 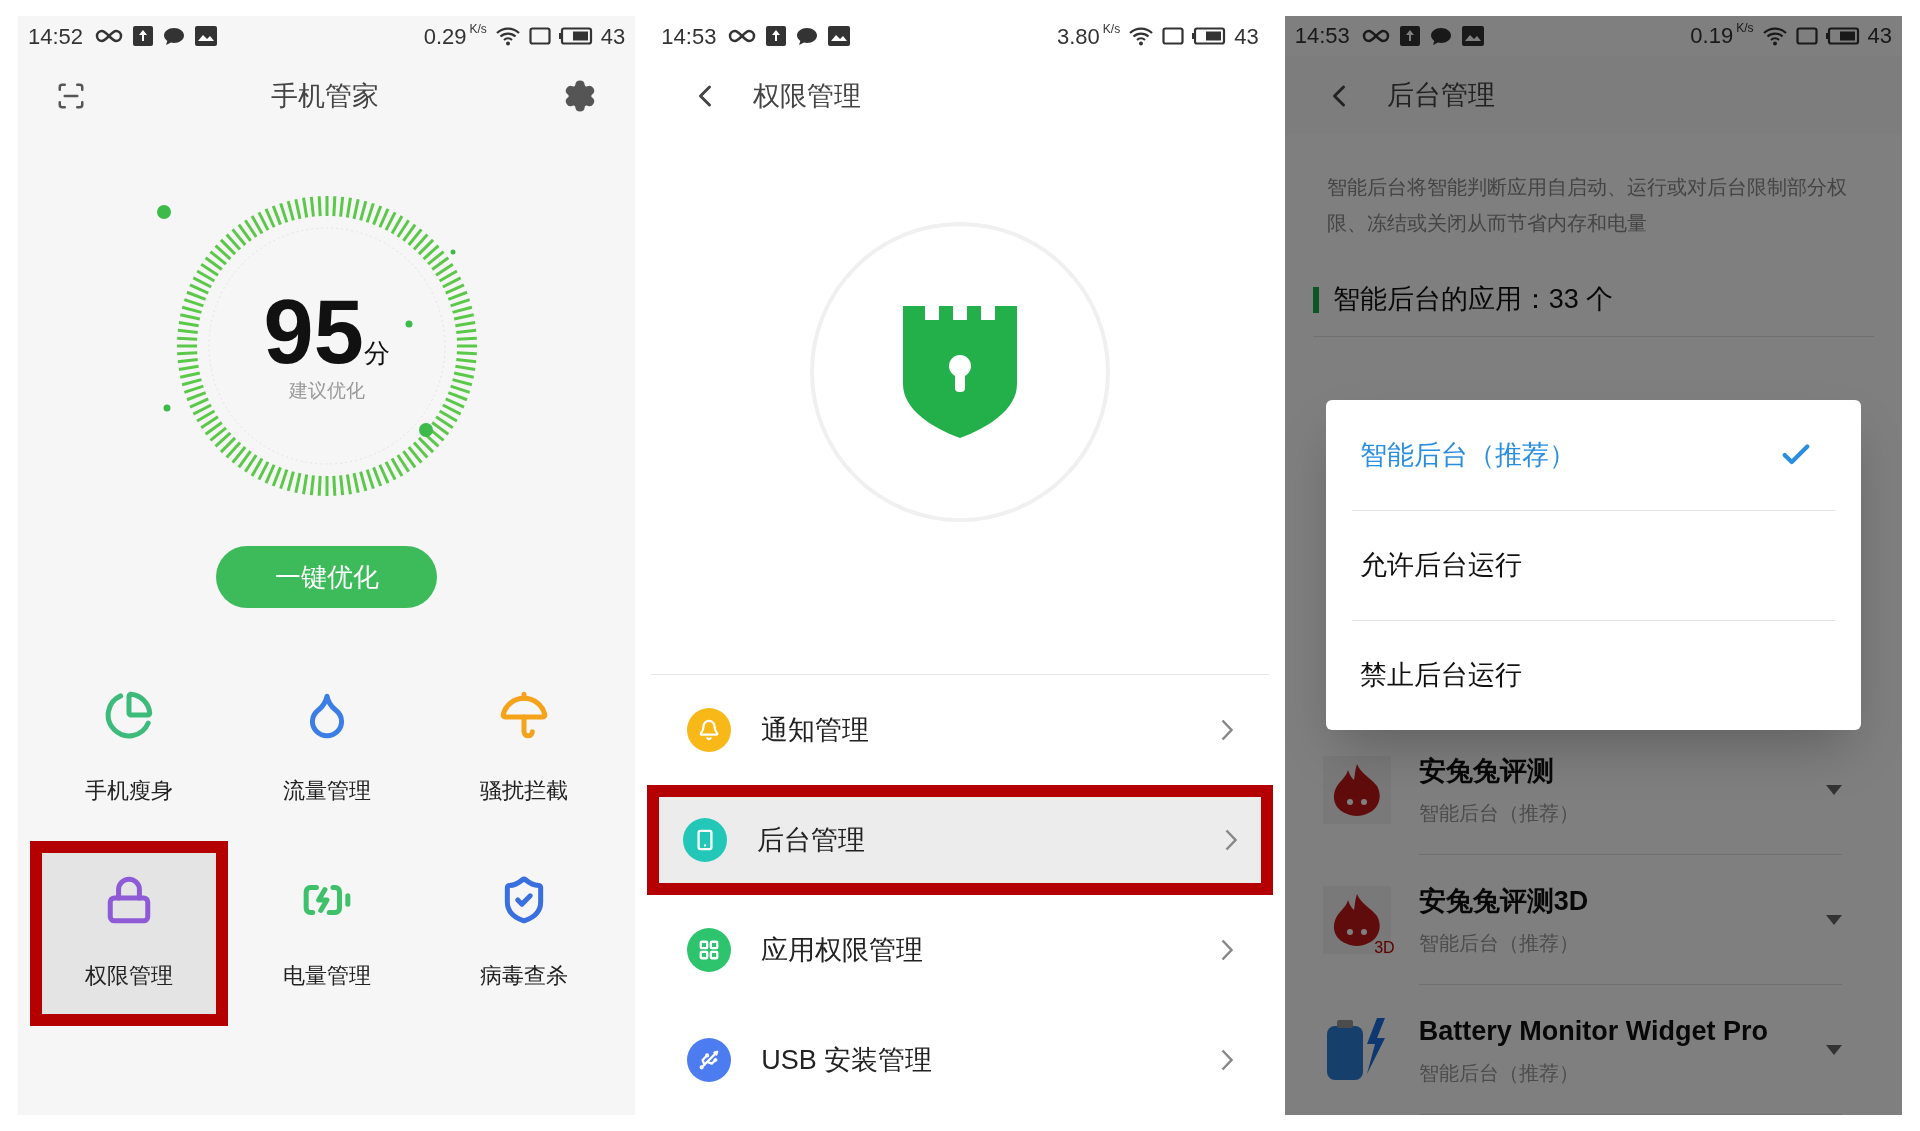 What do you see at coordinates (129, 748) in the screenshot?
I see `tool-tile: 手机瘦身` at bounding box center [129, 748].